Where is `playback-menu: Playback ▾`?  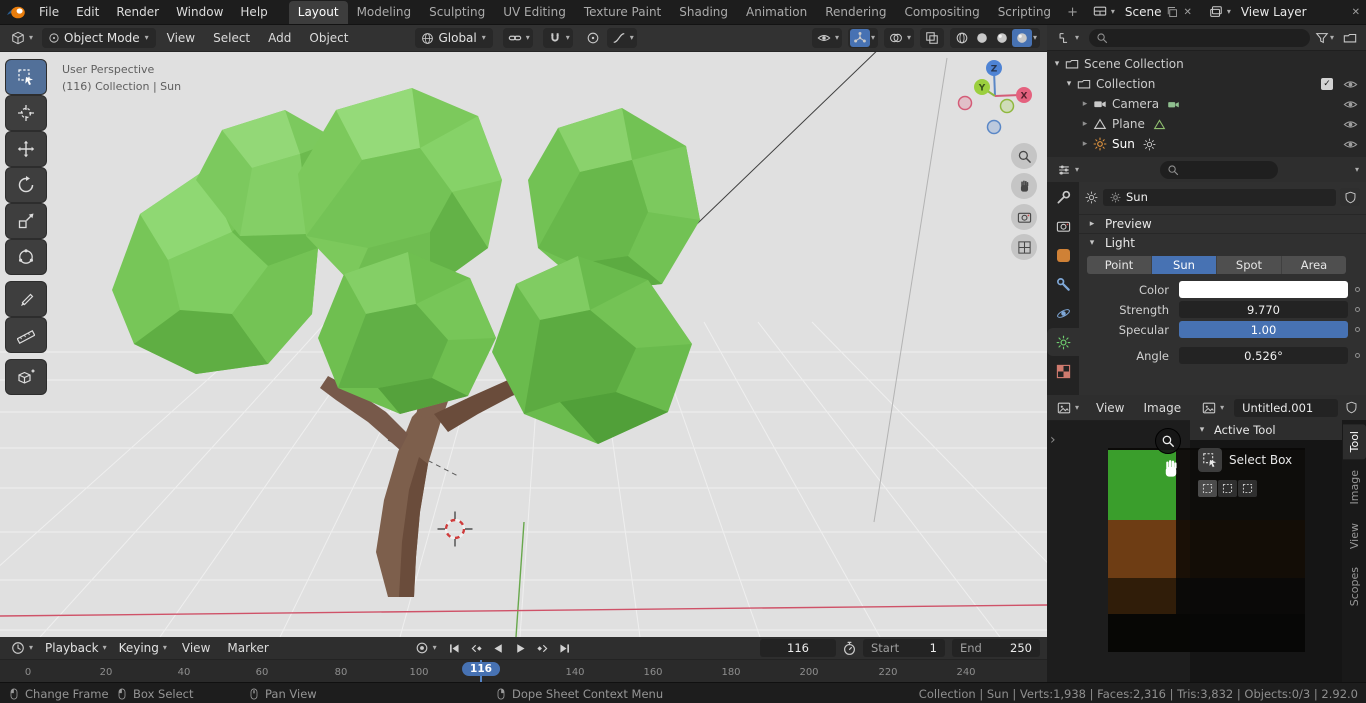 playback-menu: Playback ▾ is located at coordinates (76, 648).